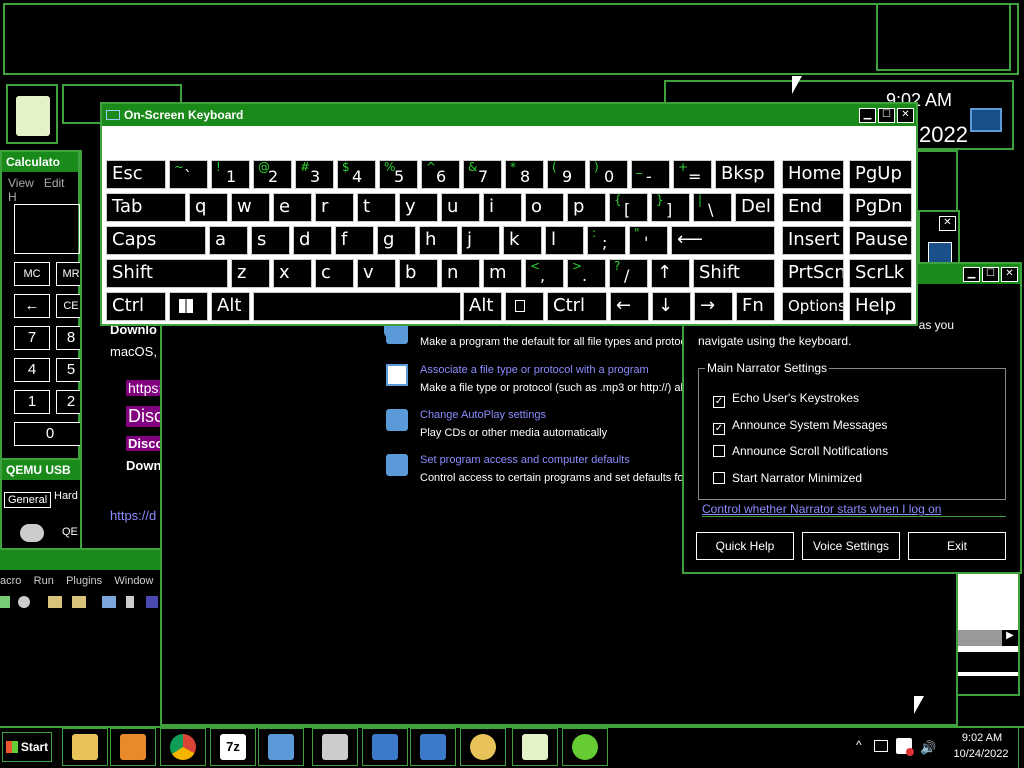 This screenshot has height=768, width=1024. Describe the element at coordinates (230, 174) in the screenshot. I see `key-1: ! 1` at that location.